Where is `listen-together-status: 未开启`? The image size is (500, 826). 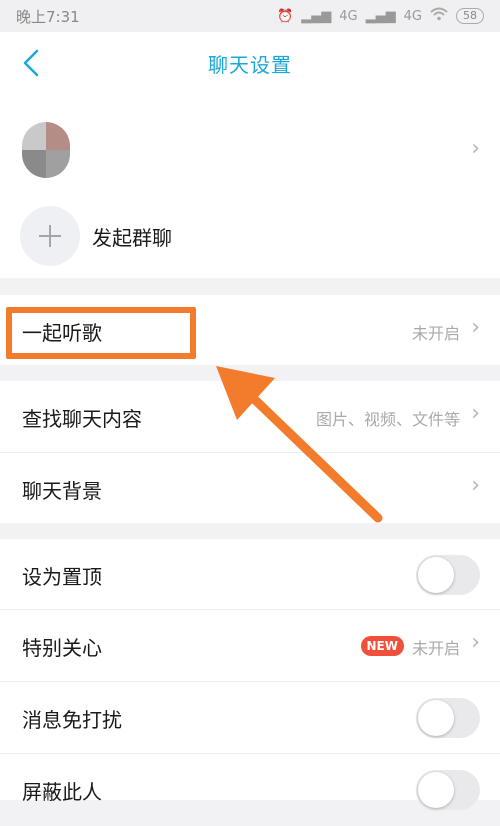
listen-together-status: 未开启 is located at coordinates (435, 333).